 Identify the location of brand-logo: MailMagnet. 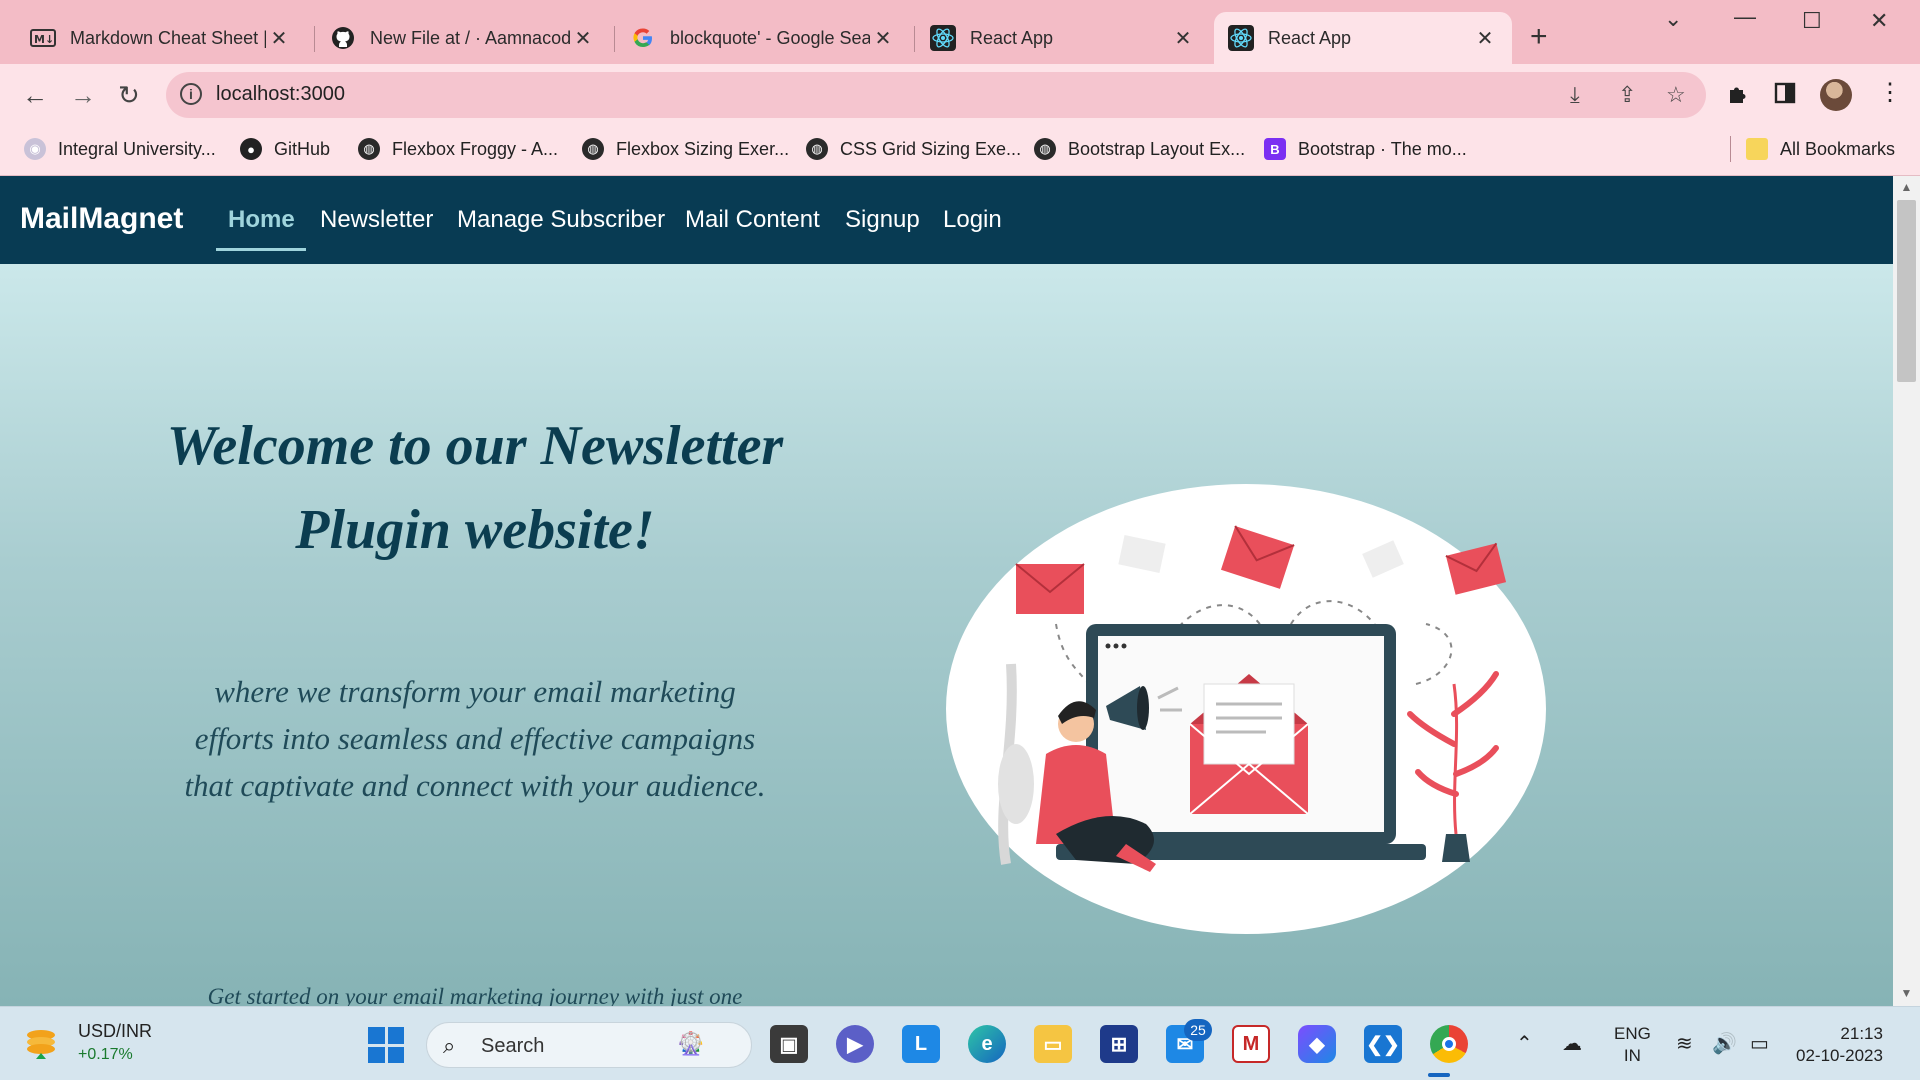
(101, 219).